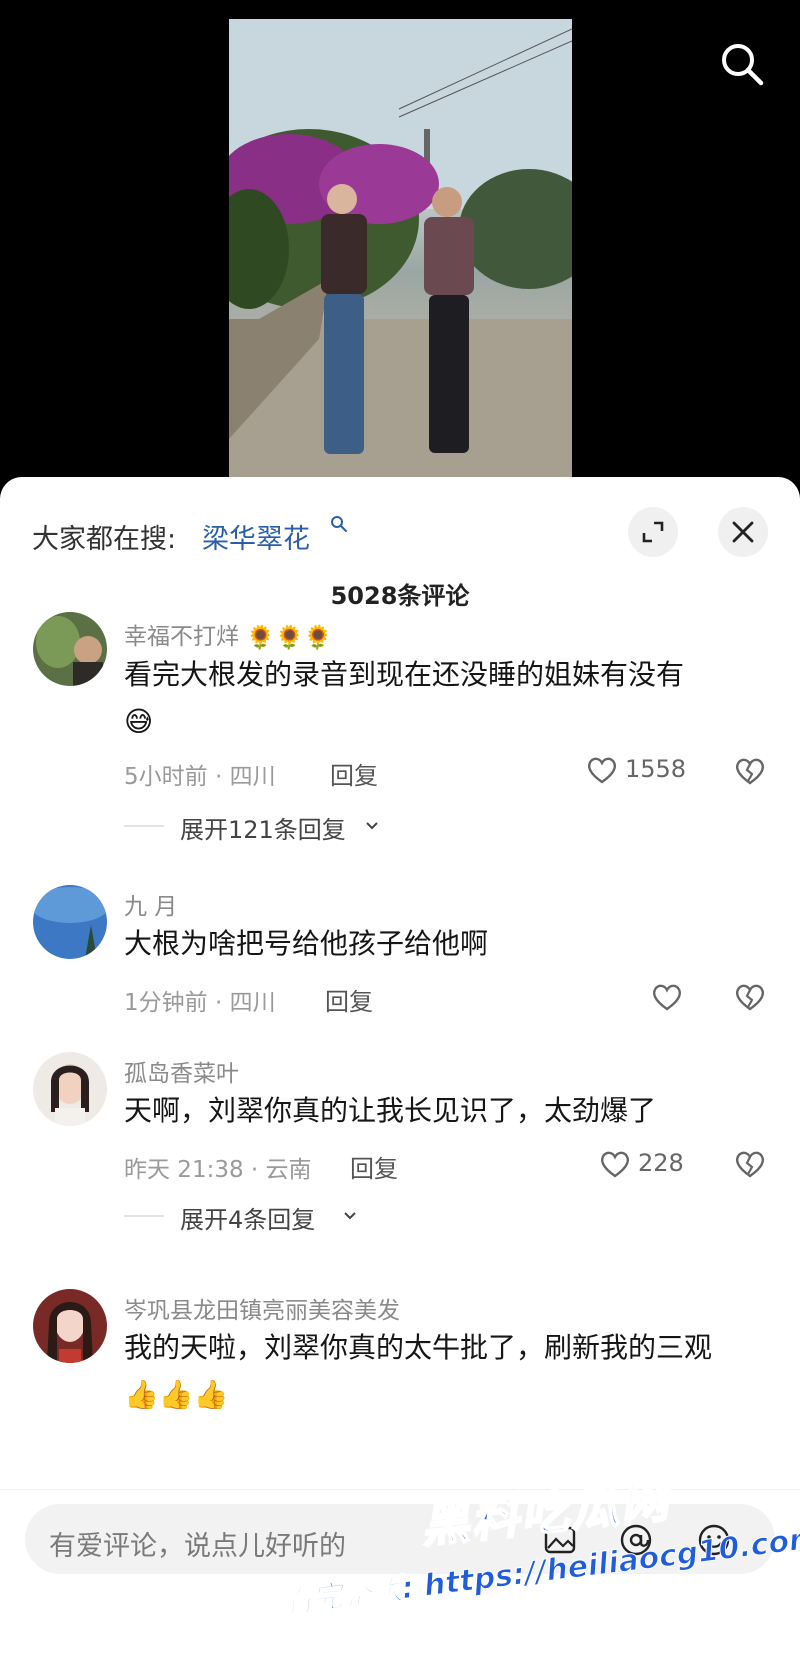  Describe the element at coordinates (263, 830) in the screenshot. I see `expand-replies-label: 展开121条回复` at that location.